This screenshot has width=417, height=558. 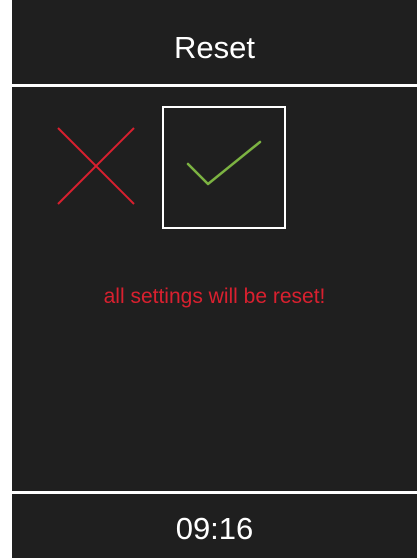 What do you see at coordinates (214, 492) in the screenshot?
I see `footer-divider` at bounding box center [214, 492].